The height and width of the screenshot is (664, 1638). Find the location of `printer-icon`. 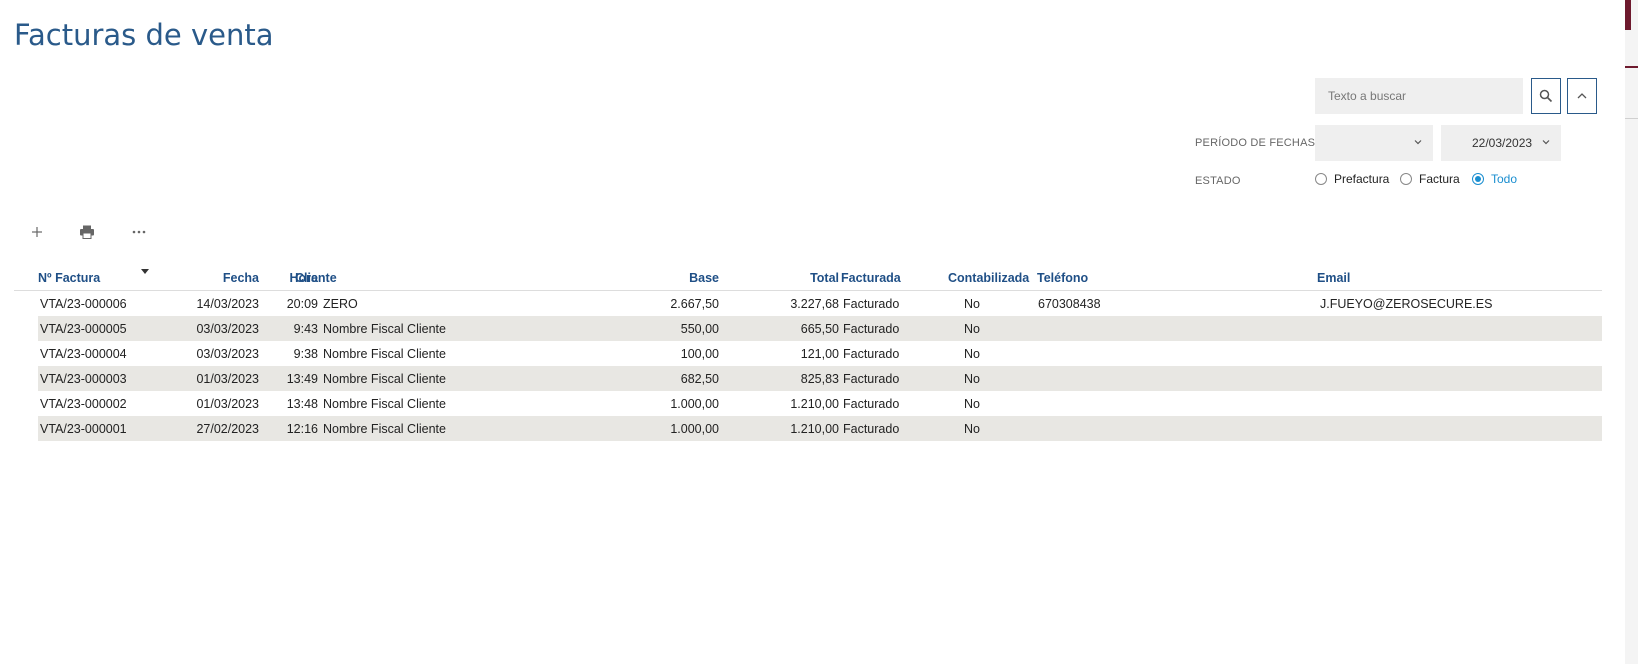

printer-icon is located at coordinates (87, 232).